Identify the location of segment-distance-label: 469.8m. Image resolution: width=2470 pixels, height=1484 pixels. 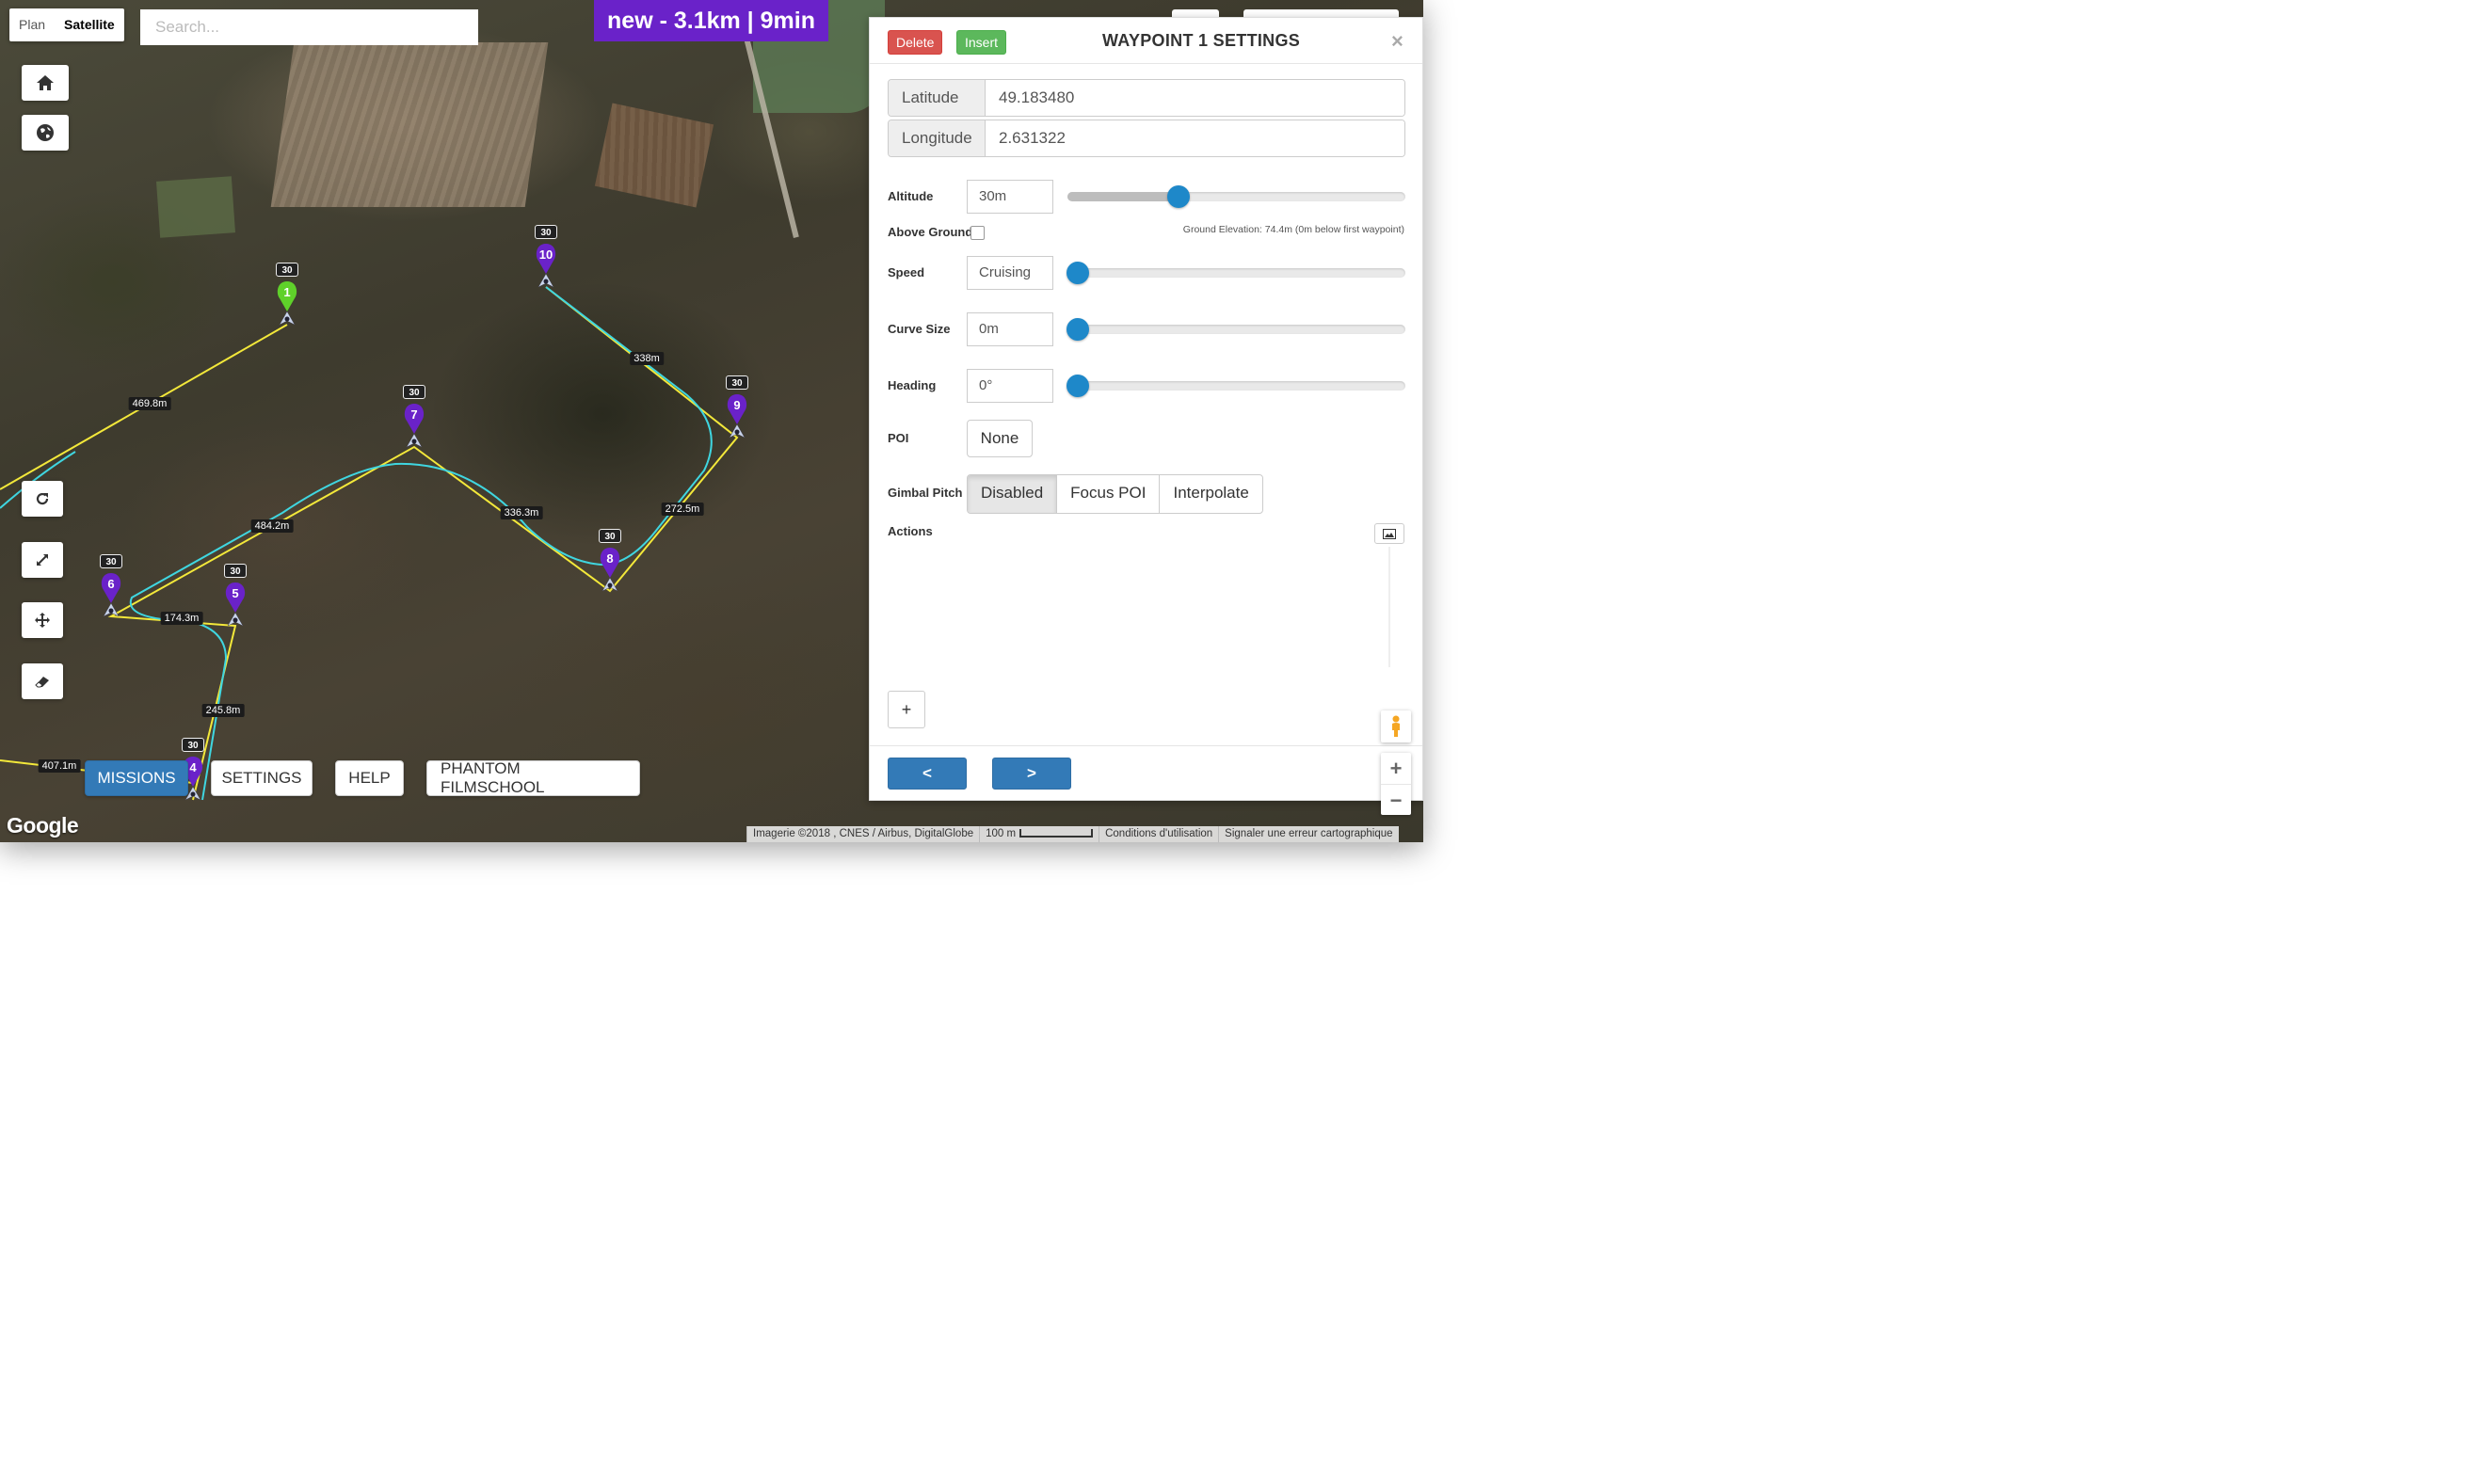
(149, 403).